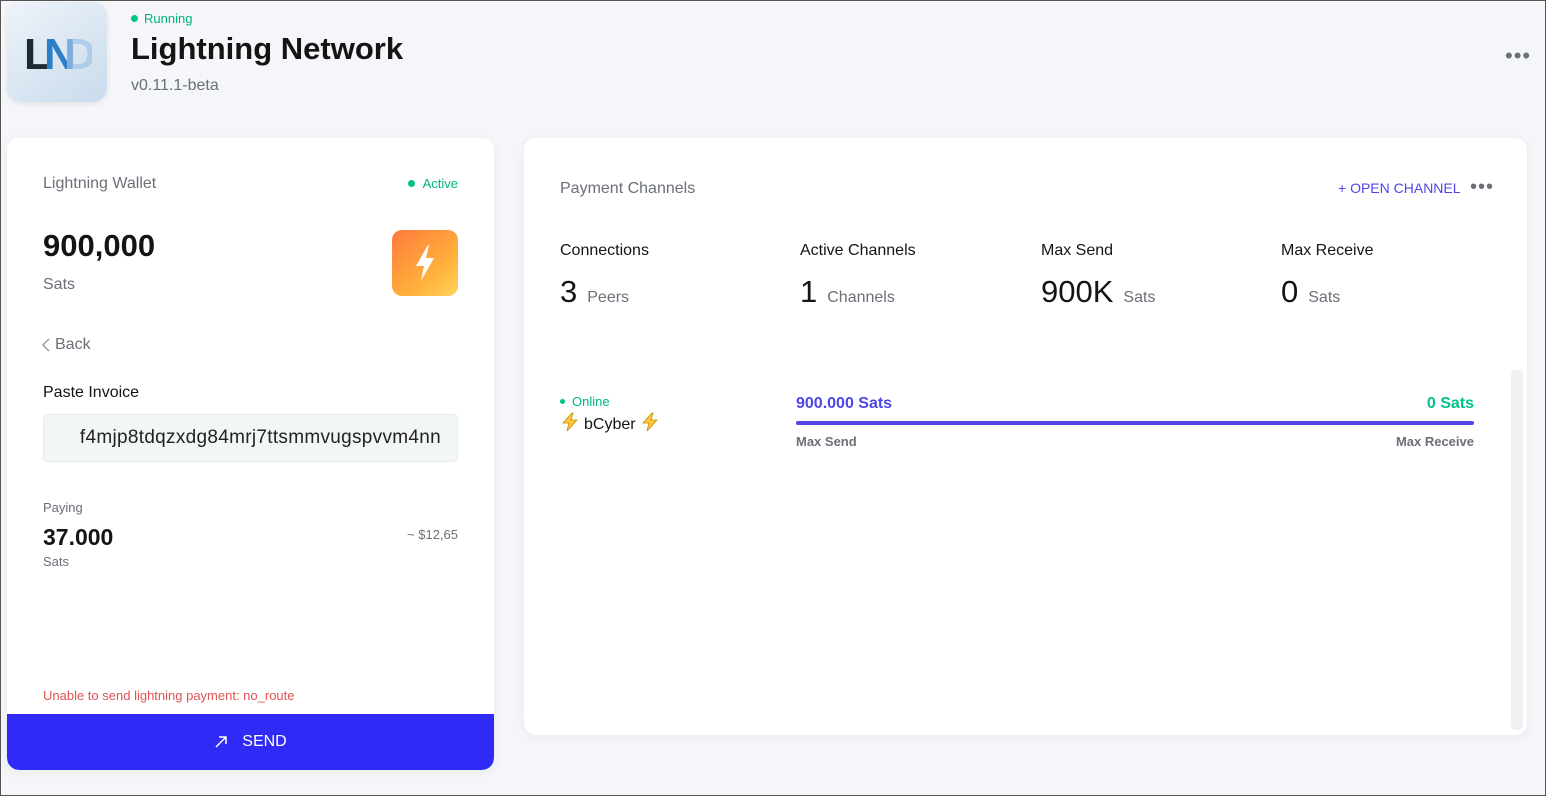  I want to click on back-button: Back, so click(66, 345).